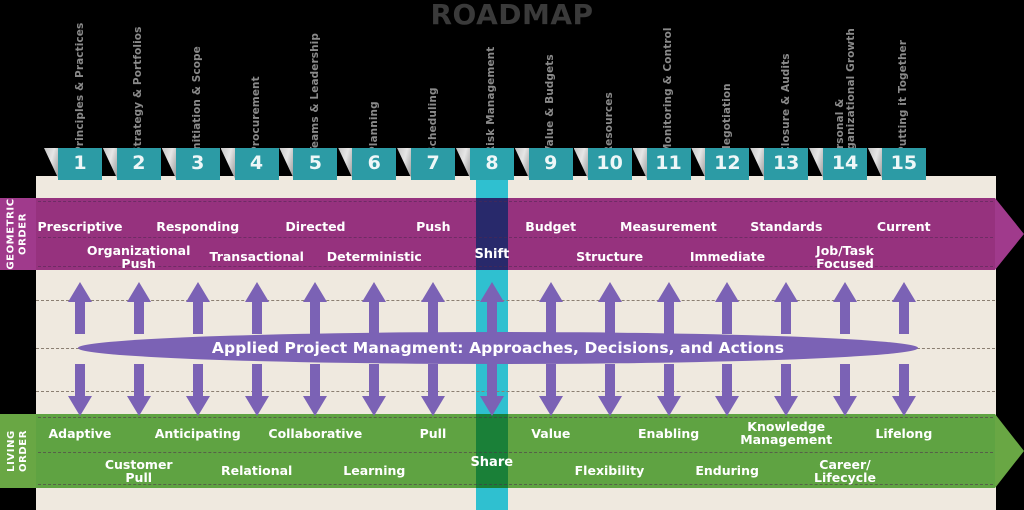 The image size is (1024, 510). What do you see at coordinates (1009, 451) in the screenshot?
I see `living-order-arrow-head` at bounding box center [1009, 451].